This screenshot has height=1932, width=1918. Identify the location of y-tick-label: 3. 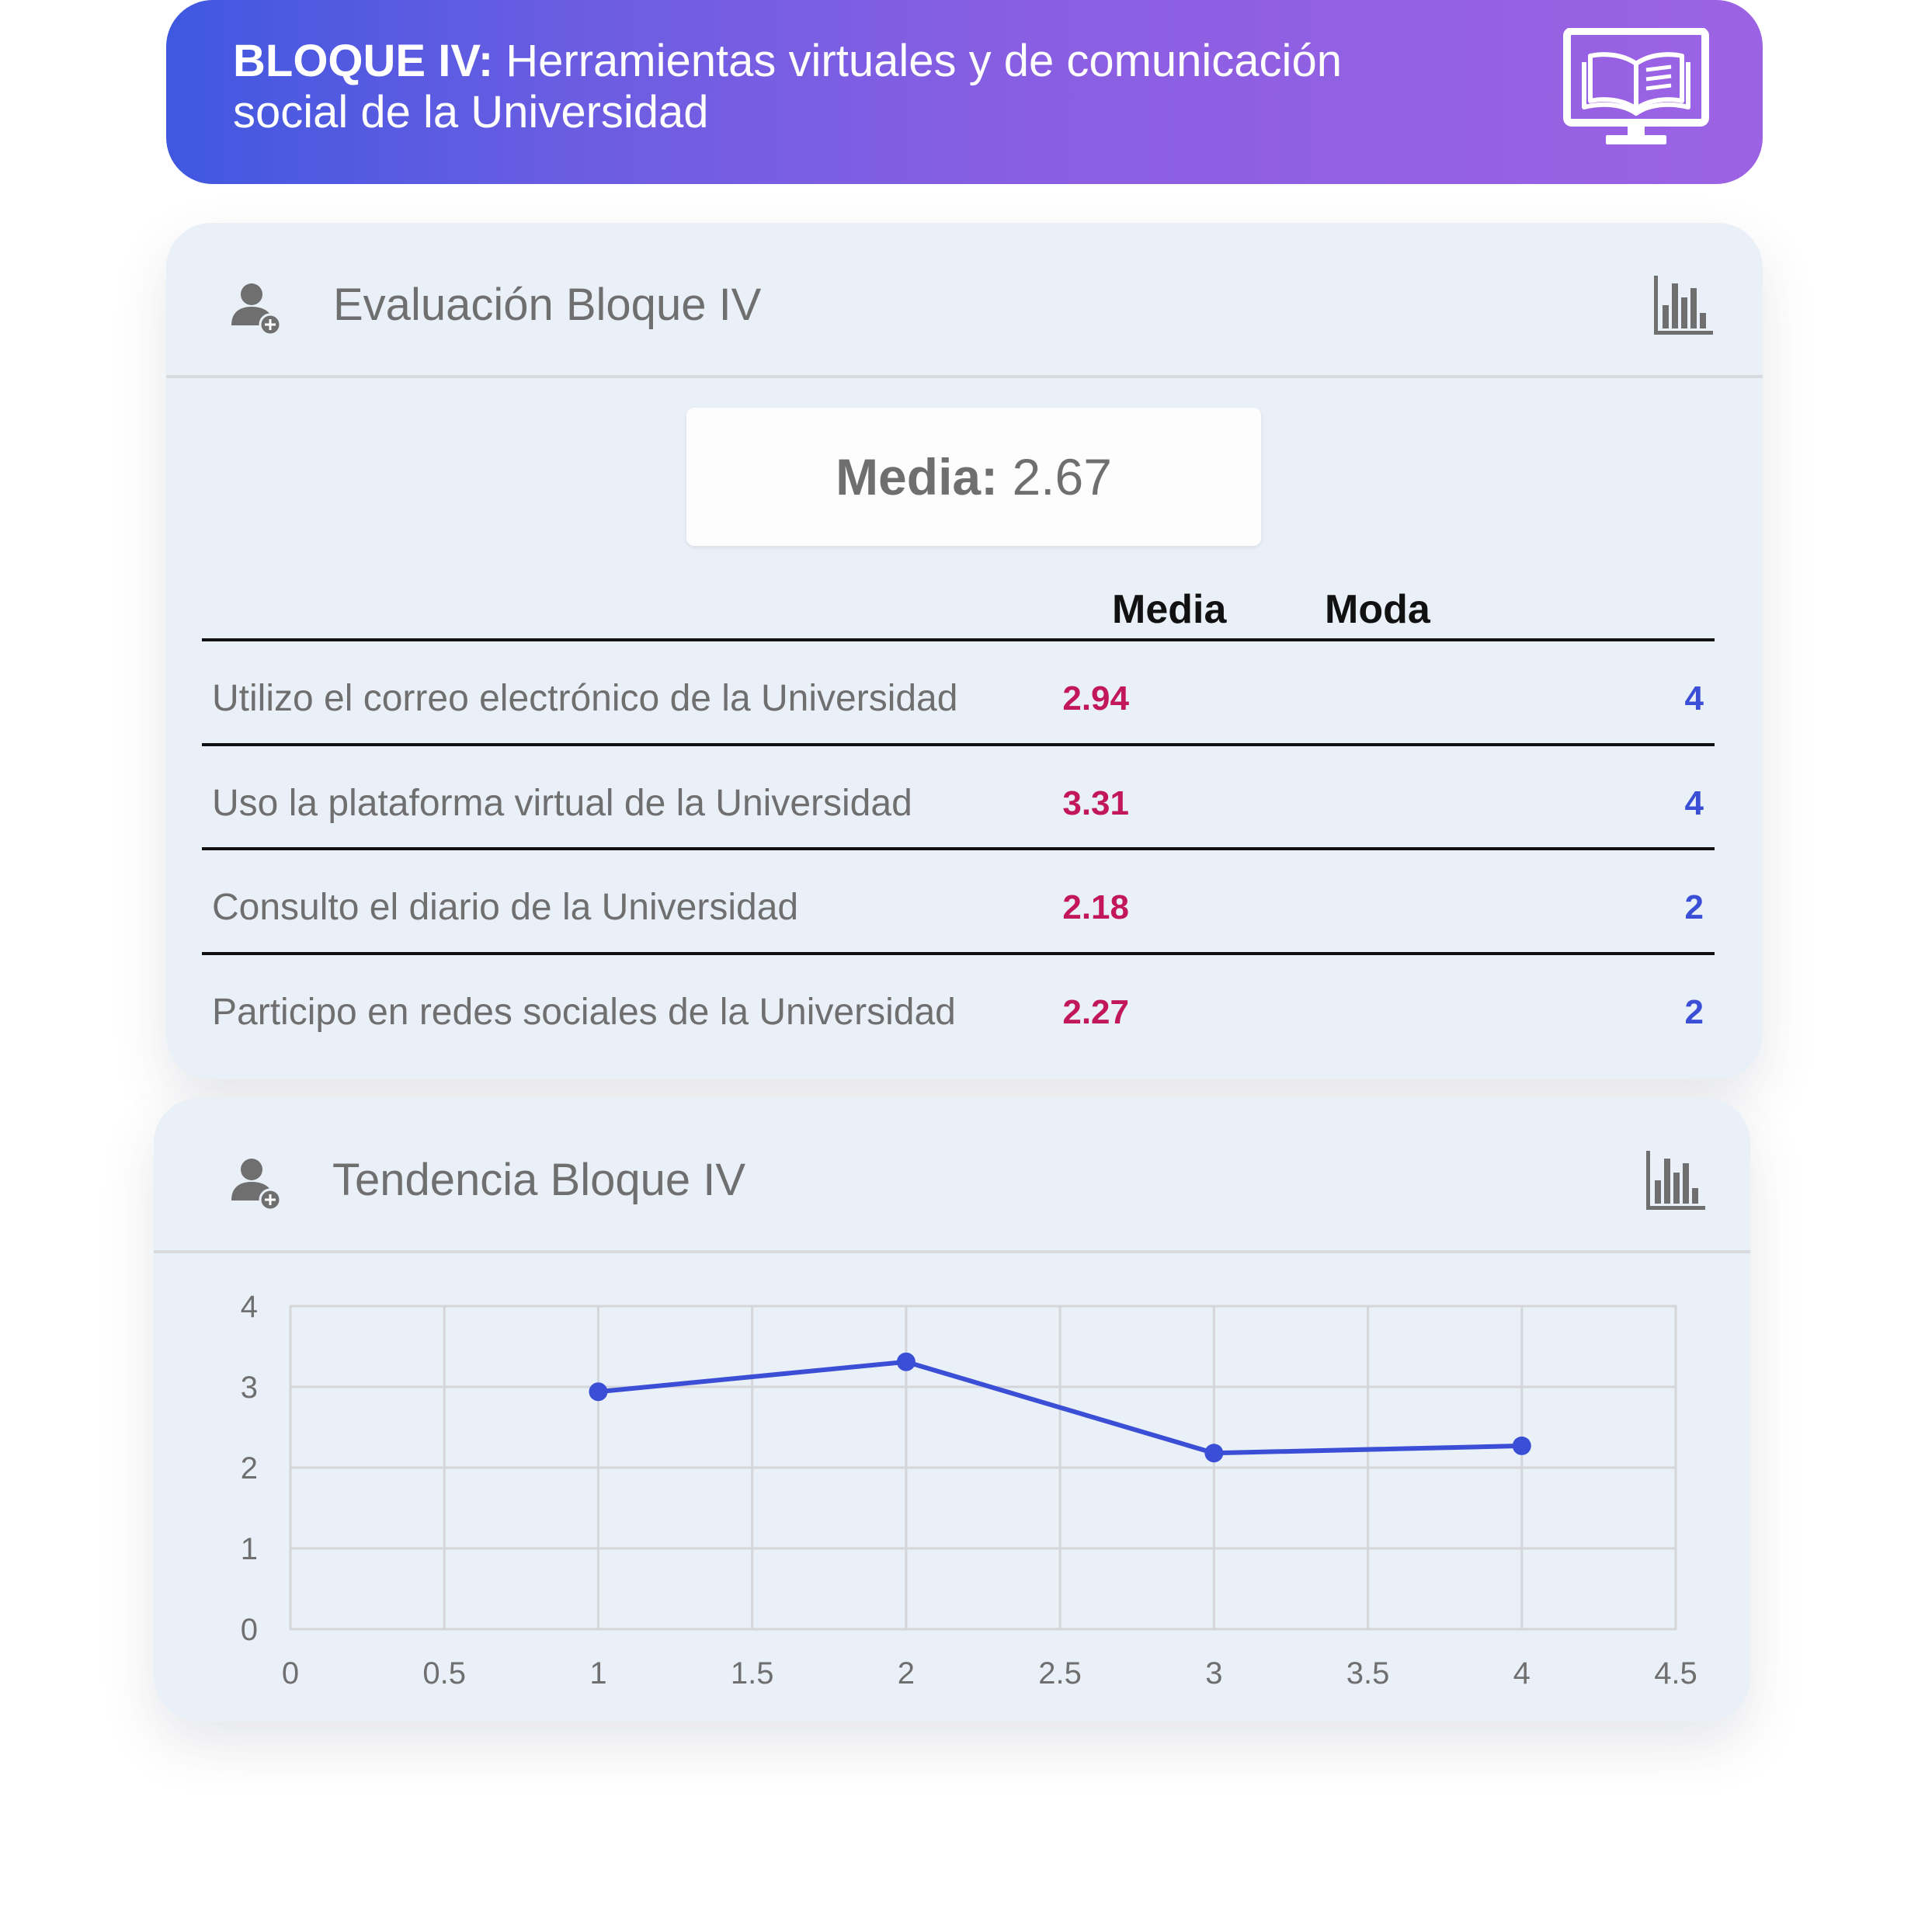
(250, 1388).